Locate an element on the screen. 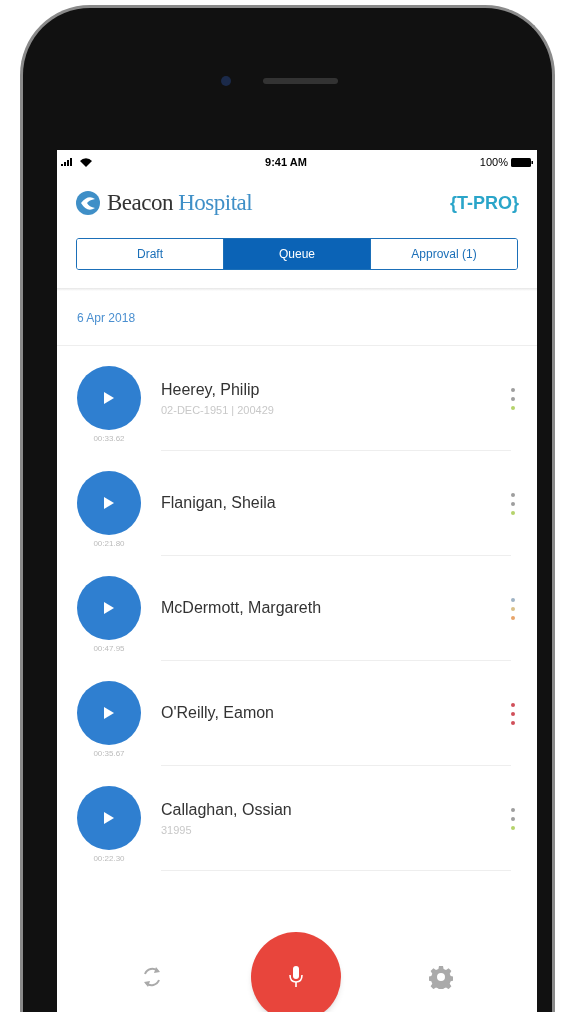  patient-name: Callaghan, Ossian is located at coordinates (227, 809).